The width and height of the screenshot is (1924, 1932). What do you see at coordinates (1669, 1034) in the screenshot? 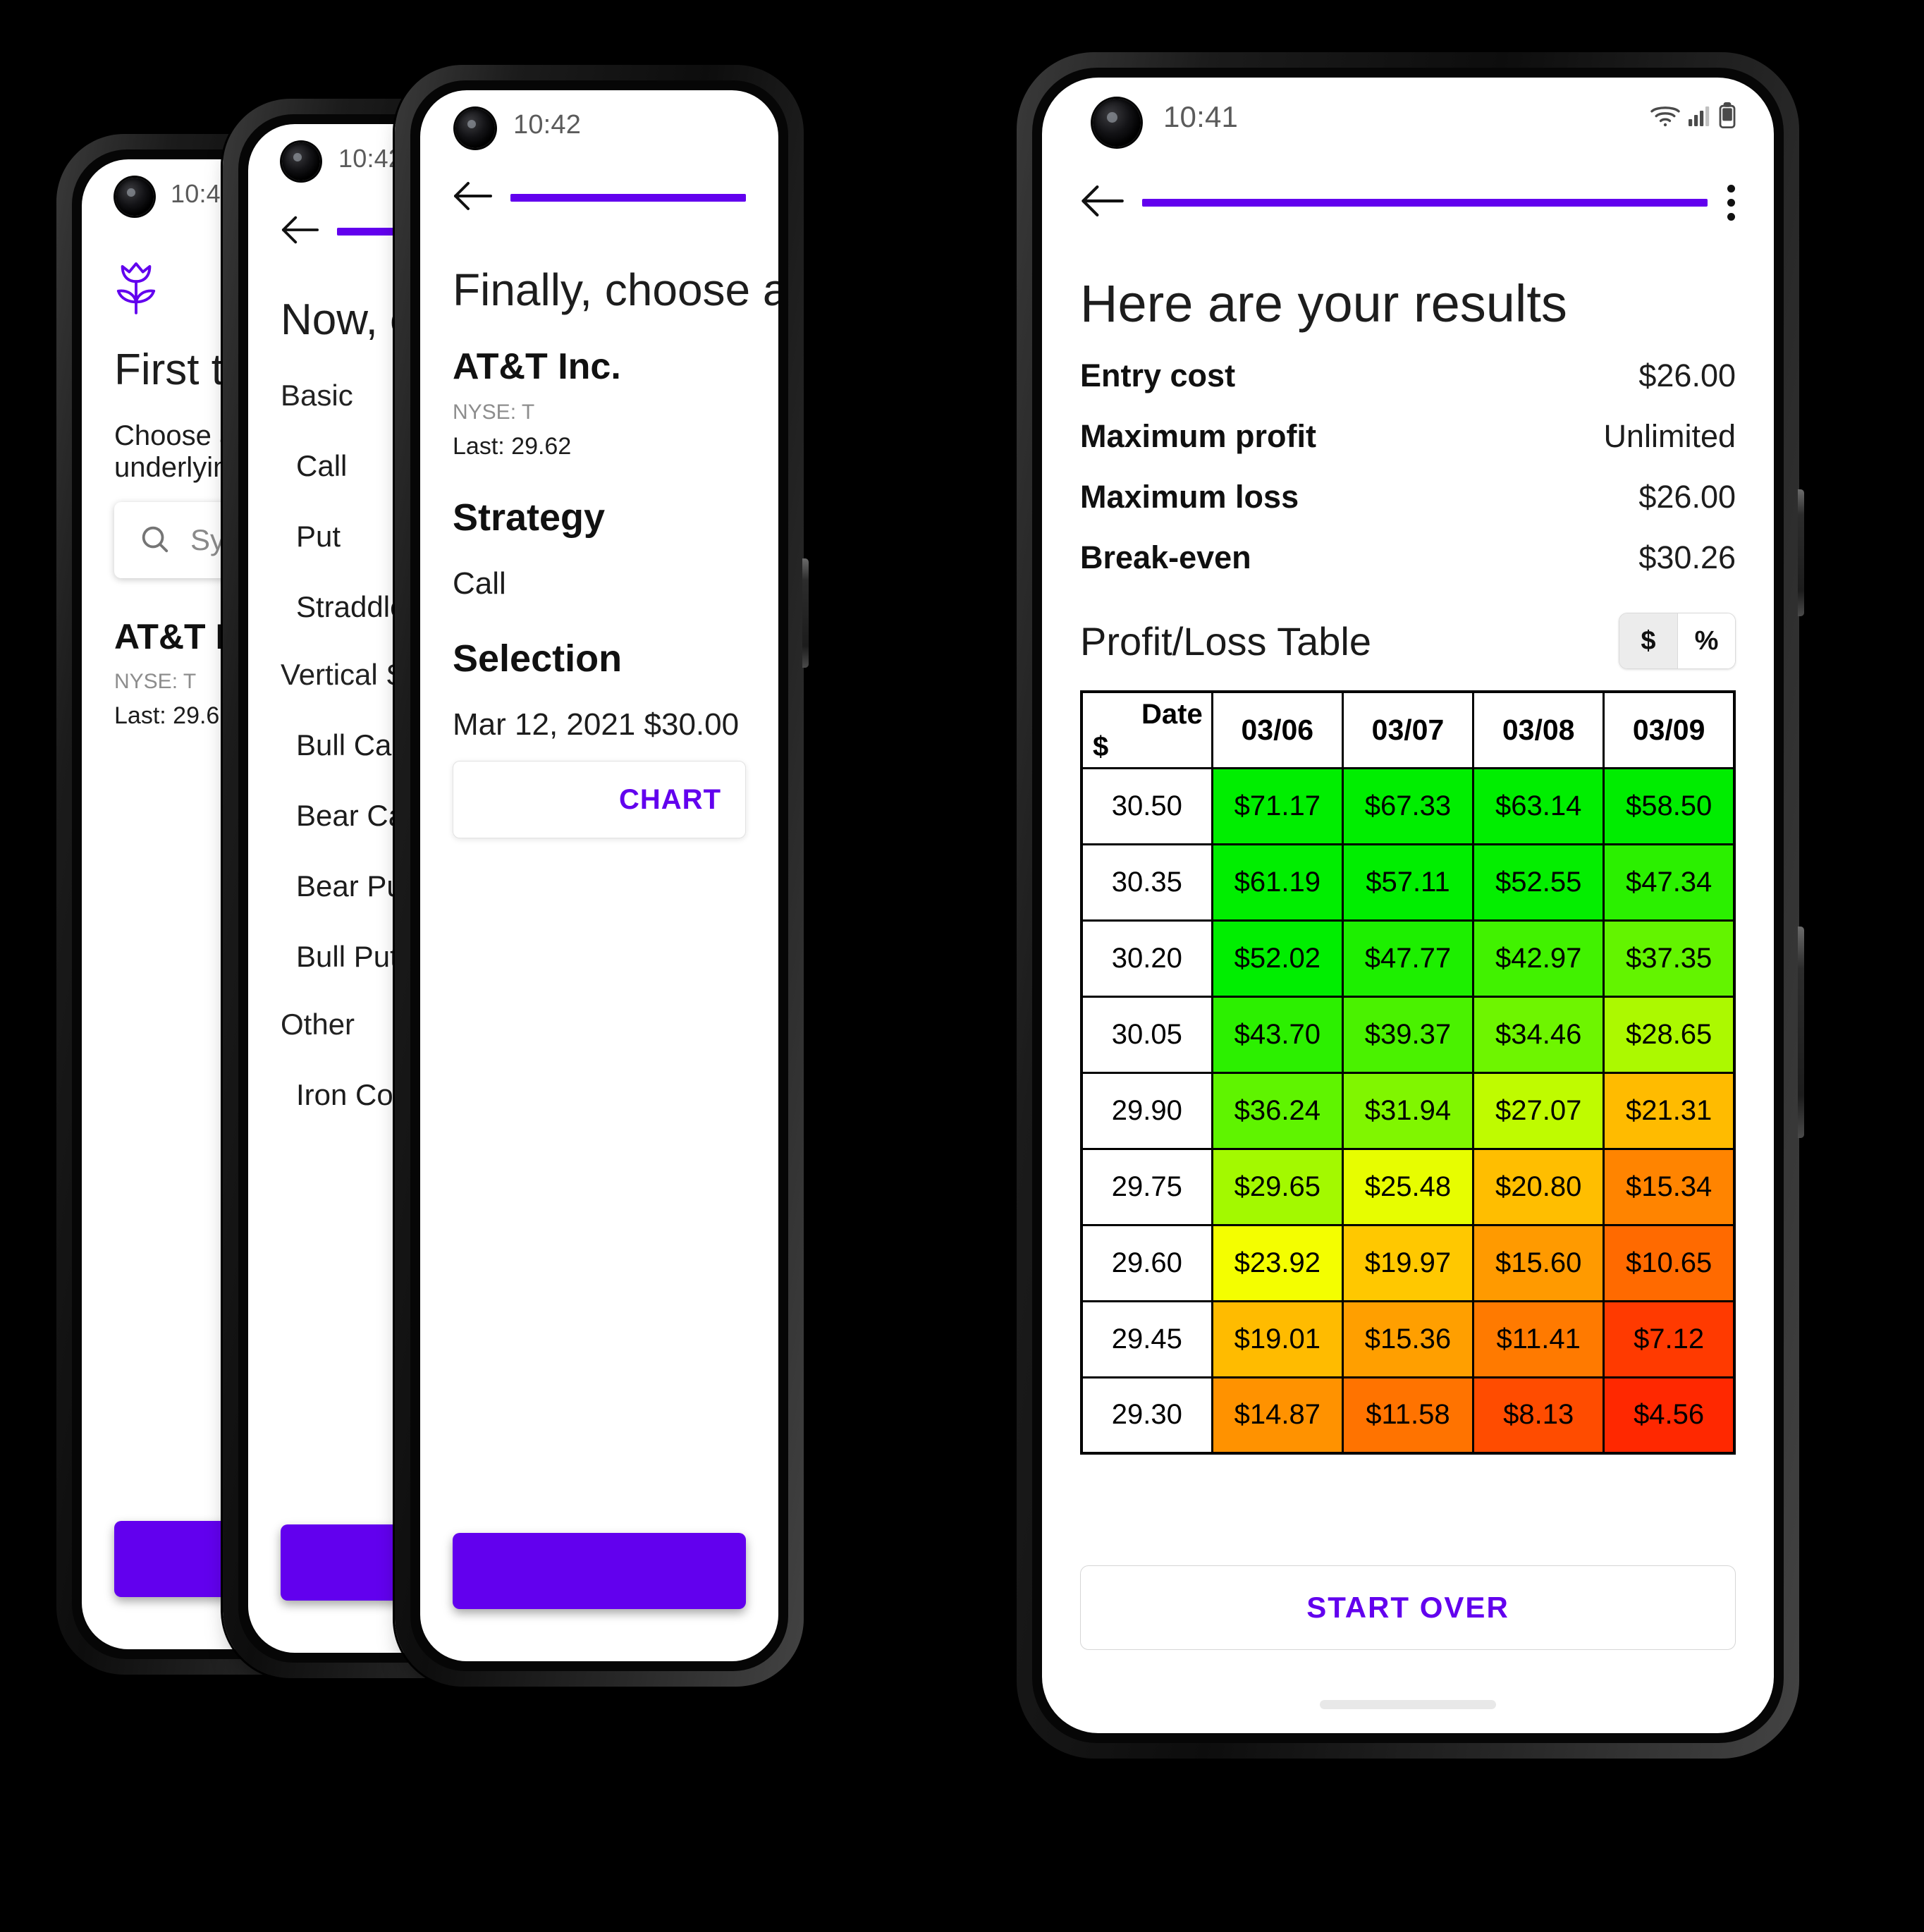
I see `table-cell: $28.65` at bounding box center [1669, 1034].